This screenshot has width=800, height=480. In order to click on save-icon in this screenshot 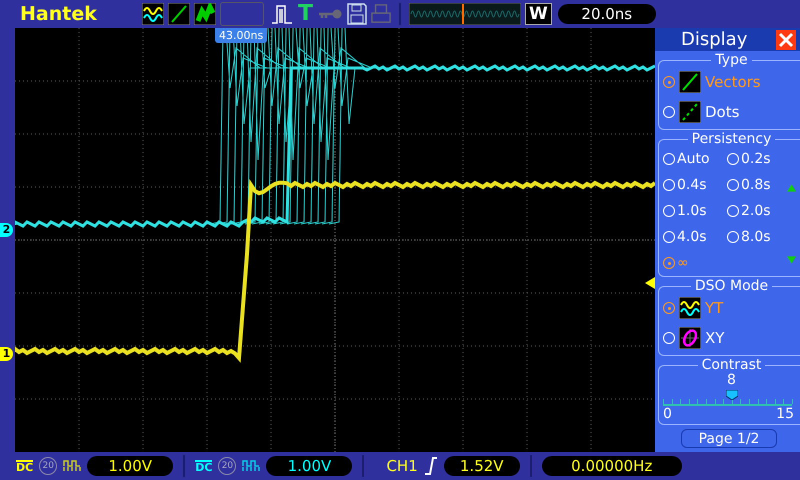, I will do `click(357, 14)`.